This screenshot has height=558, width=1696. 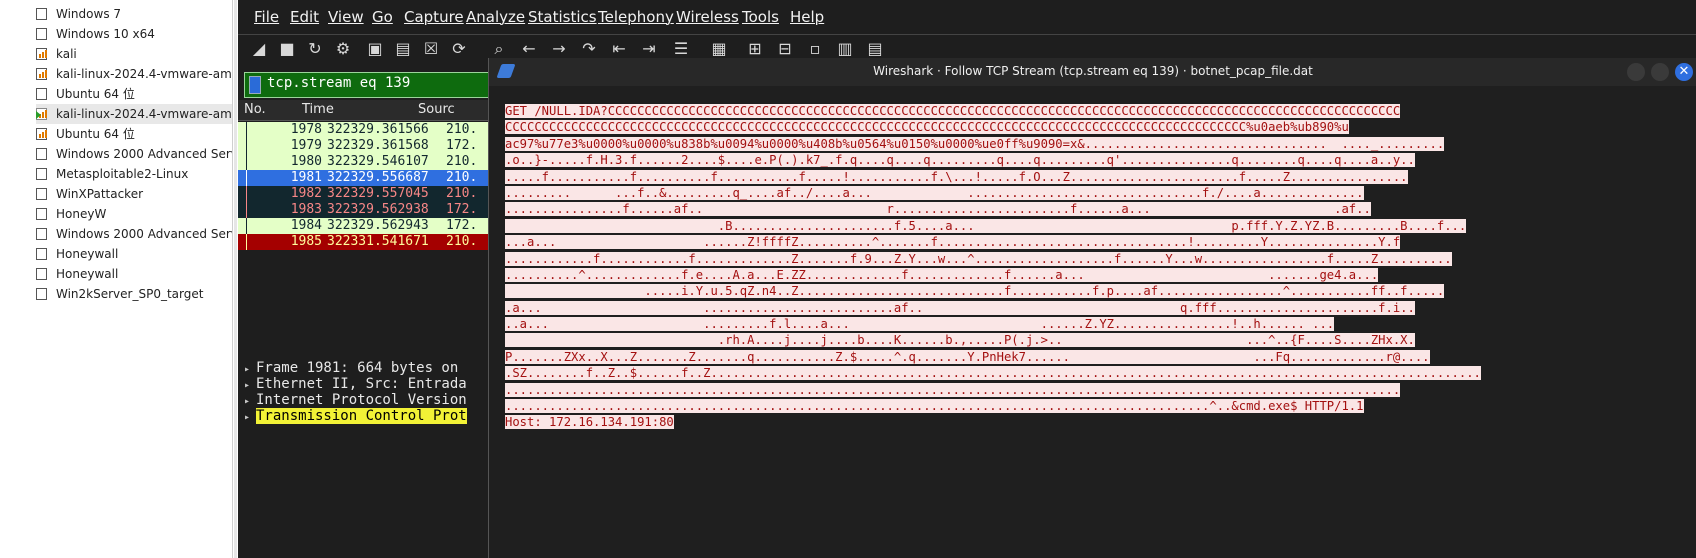 What do you see at coordinates (361, 400) in the screenshot?
I see `detail-tree-label: Internet Protocol Version` at bounding box center [361, 400].